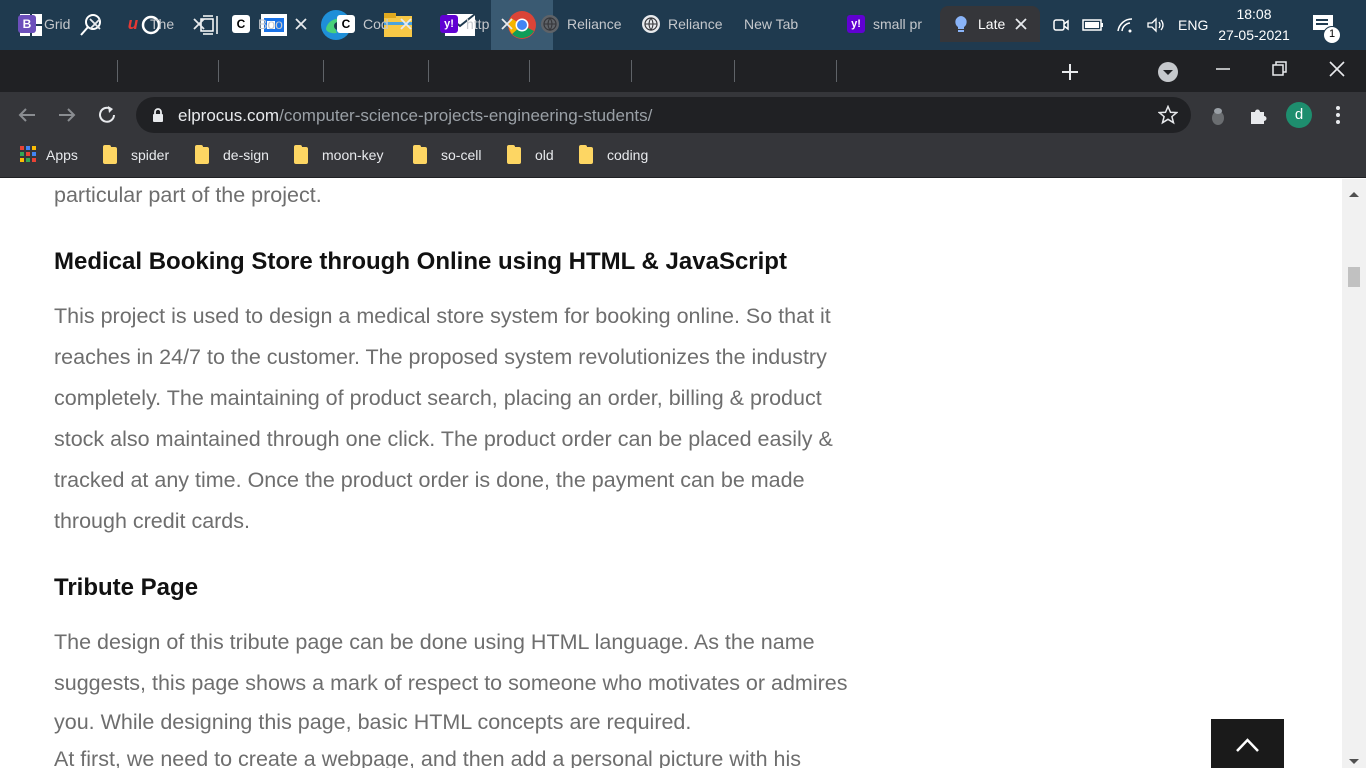 This screenshot has height=773, width=1366. Describe the element at coordinates (1354, 277) in the screenshot. I see `scrollbar-thumb` at that location.